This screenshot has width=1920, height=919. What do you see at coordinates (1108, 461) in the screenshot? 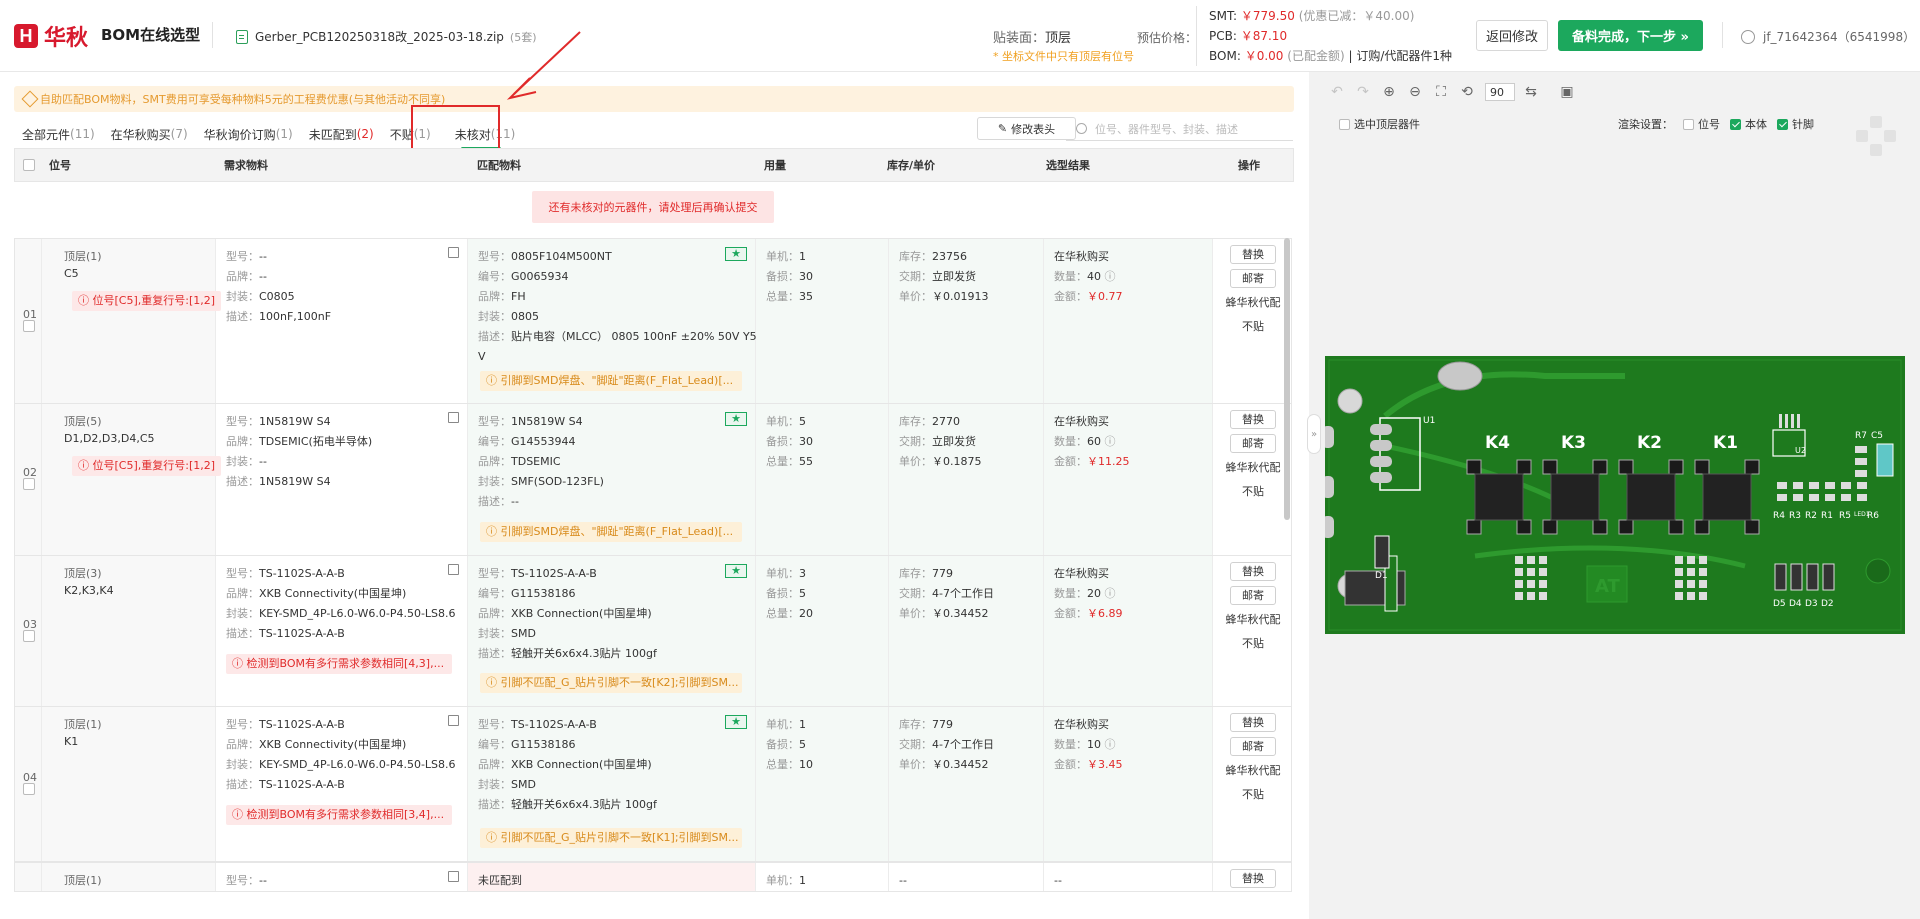
I see `result-amount: ￥11.25` at bounding box center [1108, 461].